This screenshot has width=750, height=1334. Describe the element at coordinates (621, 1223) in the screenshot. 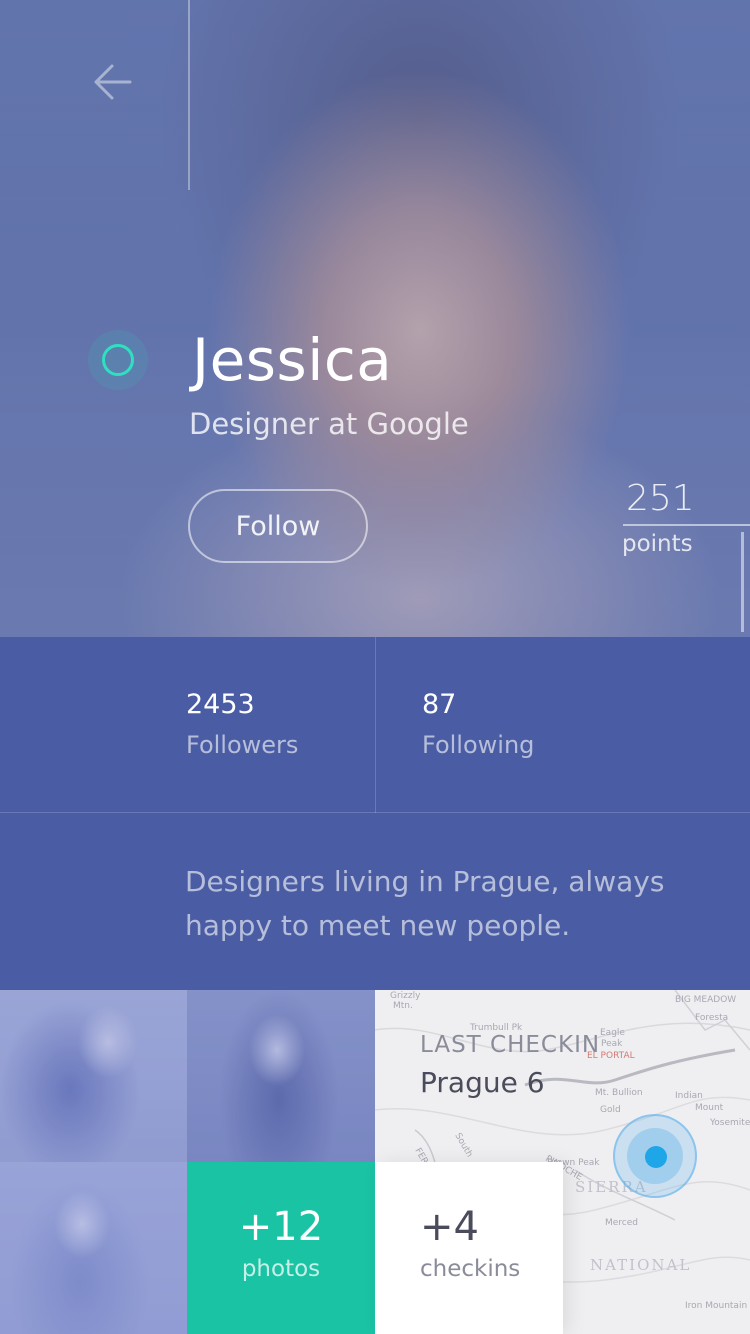

I see `map-label: Merced` at that location.